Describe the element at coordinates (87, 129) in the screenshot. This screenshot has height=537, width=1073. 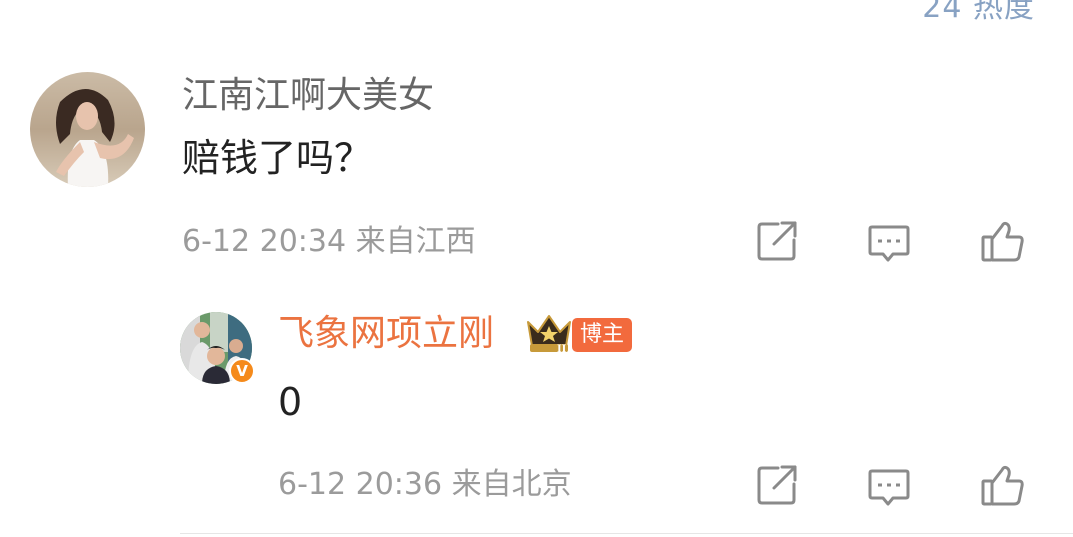
I see `commenter-avatar` at that location.